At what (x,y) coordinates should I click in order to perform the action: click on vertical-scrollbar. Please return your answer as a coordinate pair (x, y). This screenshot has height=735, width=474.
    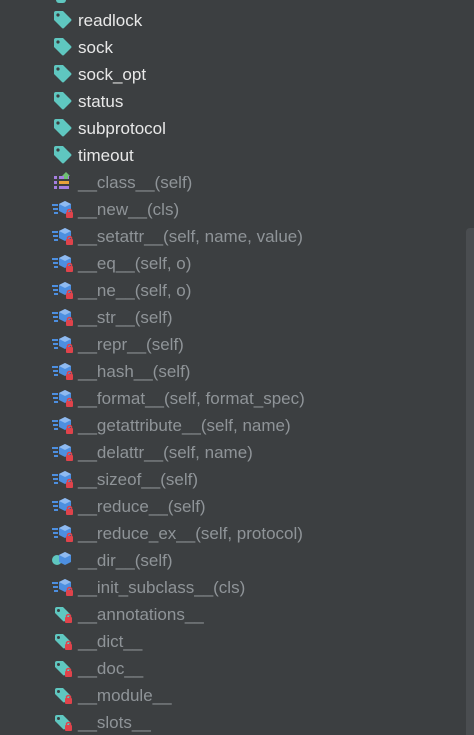
    Looking at the image, I should click on (470, 481).